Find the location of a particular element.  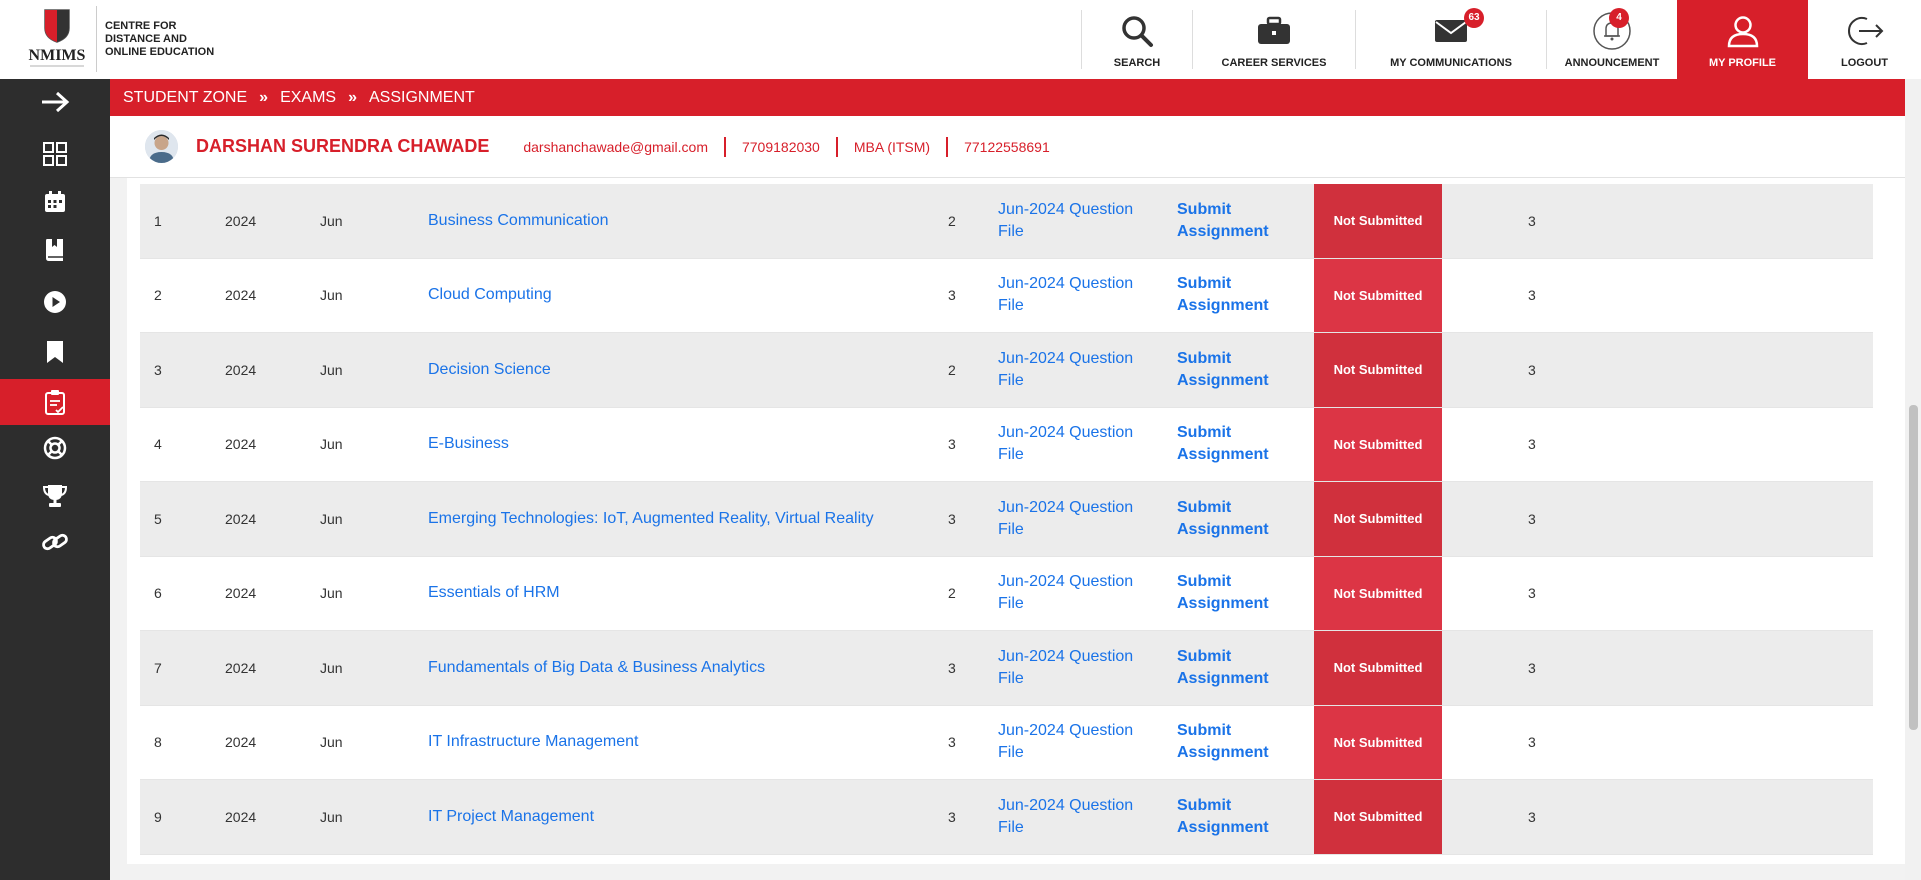

nav-logout: LOGOUT is located at coordinates (1864, 39).